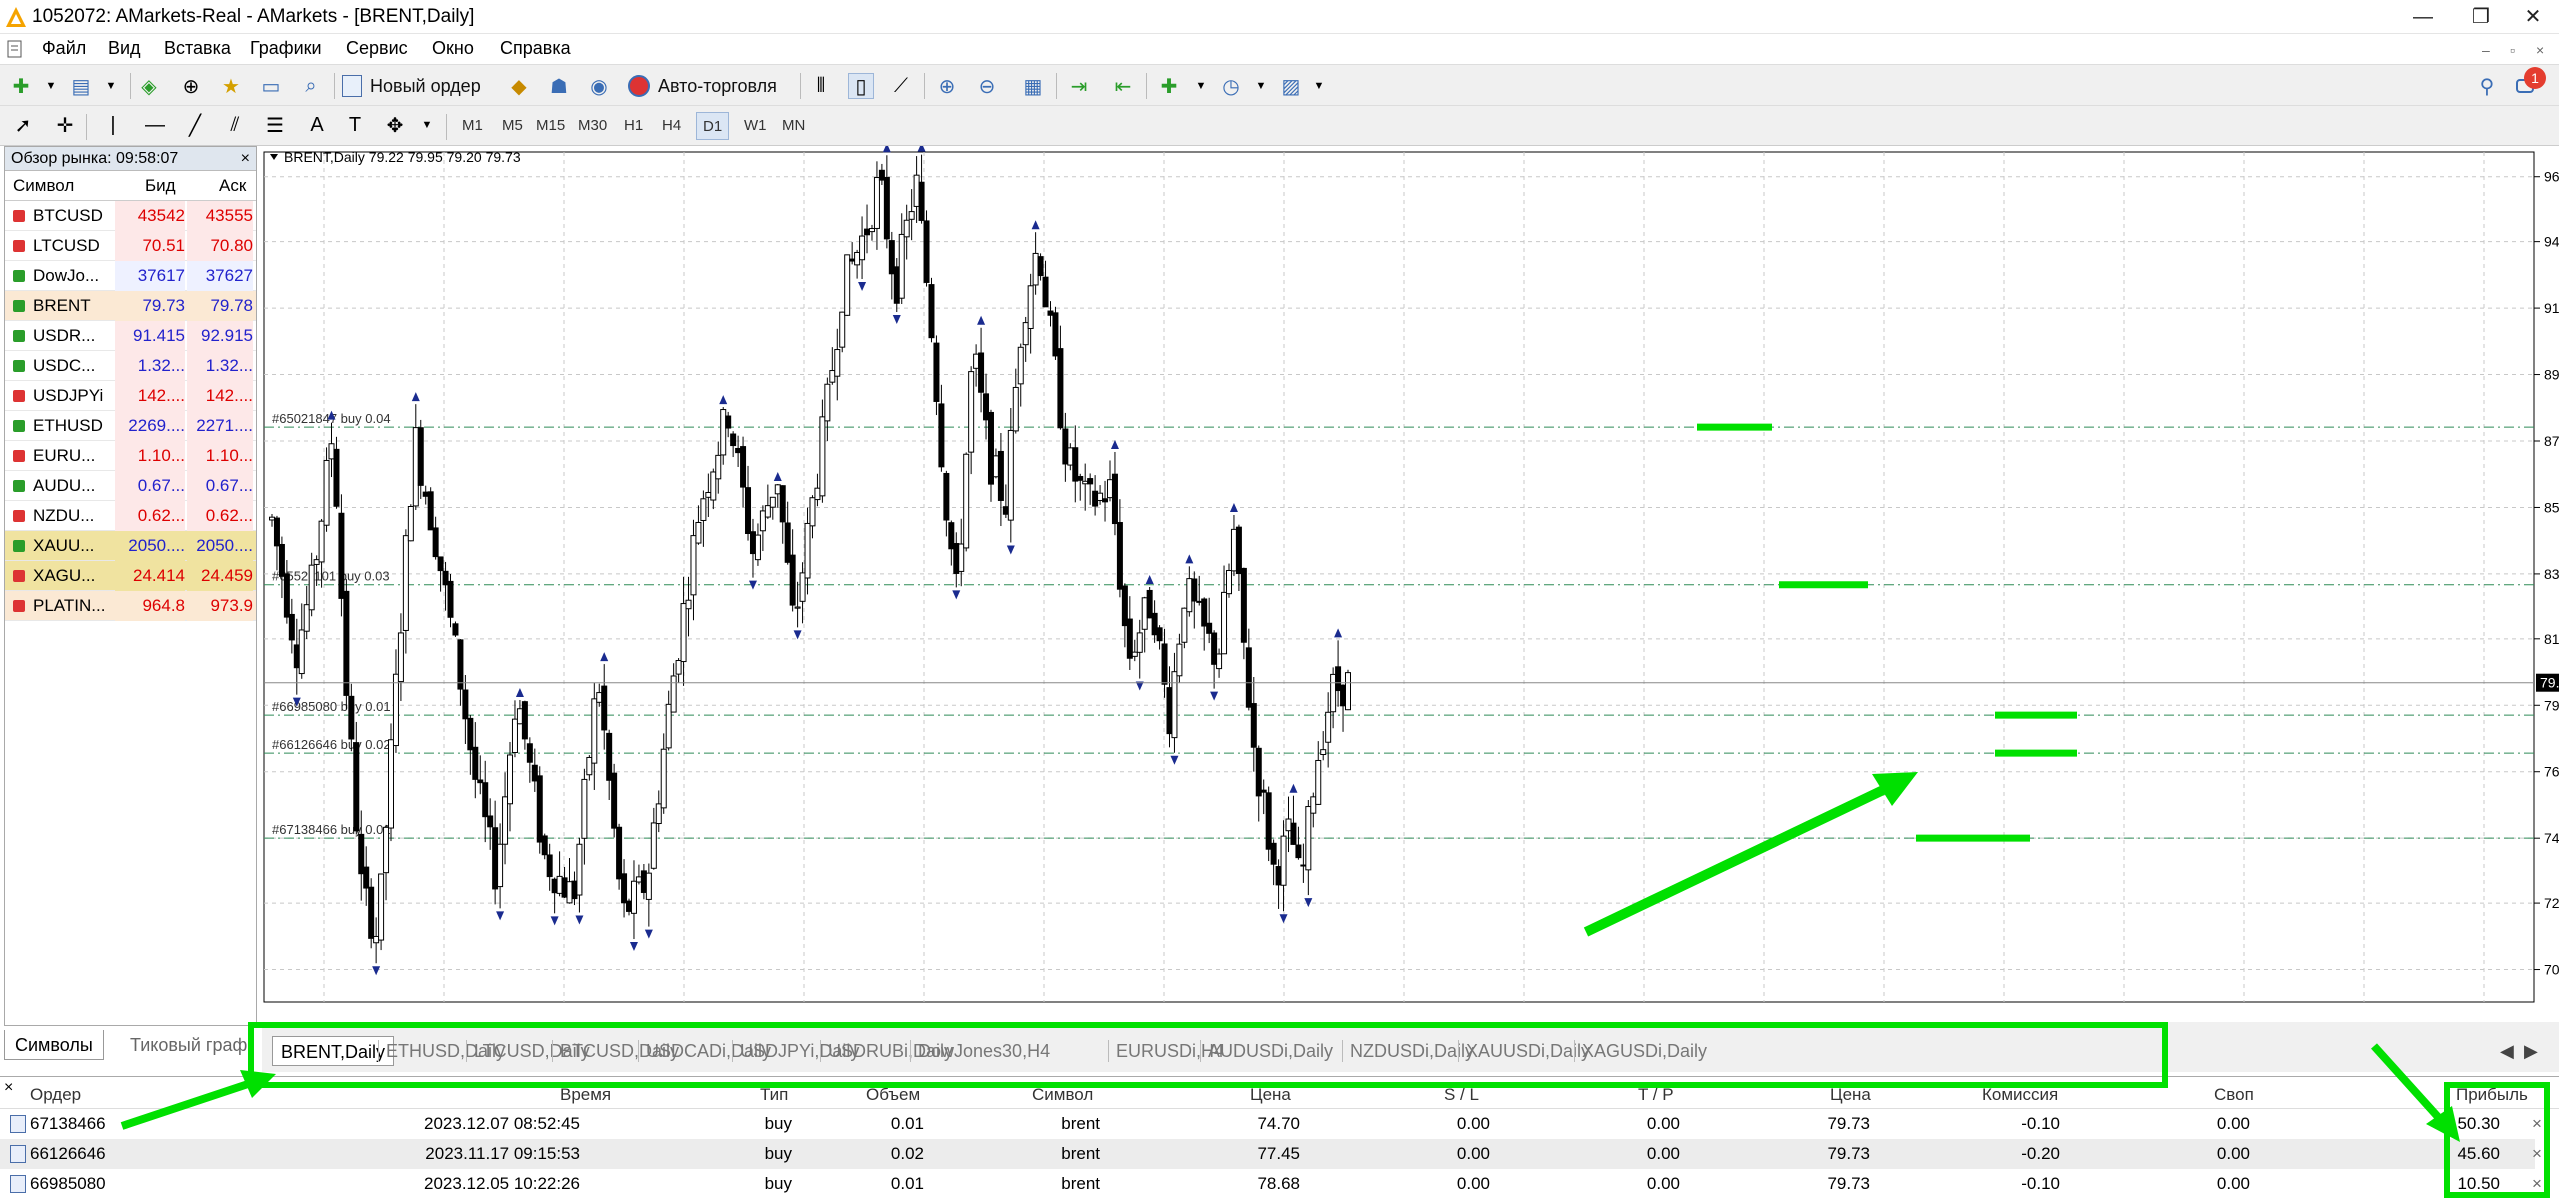  Describe the element at coordinates (130, 306) in the screenshot. I see `market-watch-row: BRENT 79.73 79.78` at that location.